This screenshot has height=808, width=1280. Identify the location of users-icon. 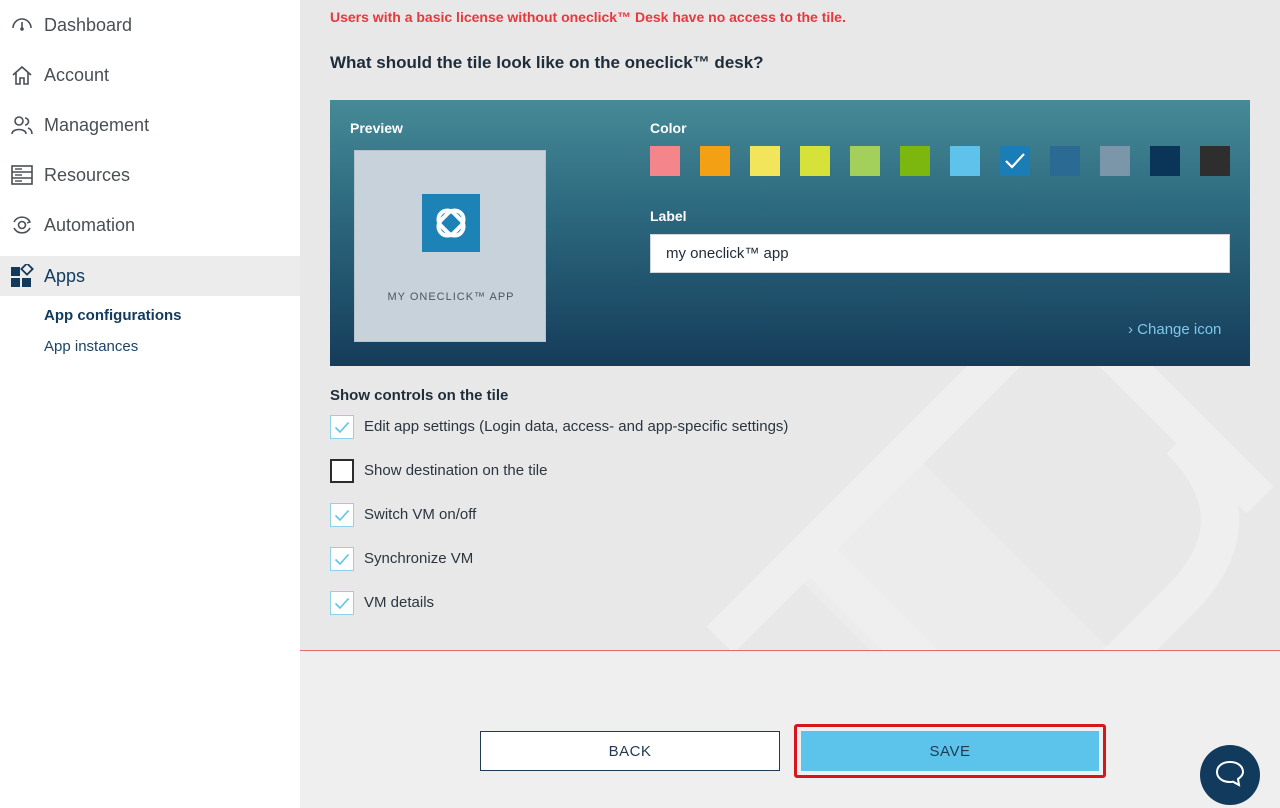
(22, 125).